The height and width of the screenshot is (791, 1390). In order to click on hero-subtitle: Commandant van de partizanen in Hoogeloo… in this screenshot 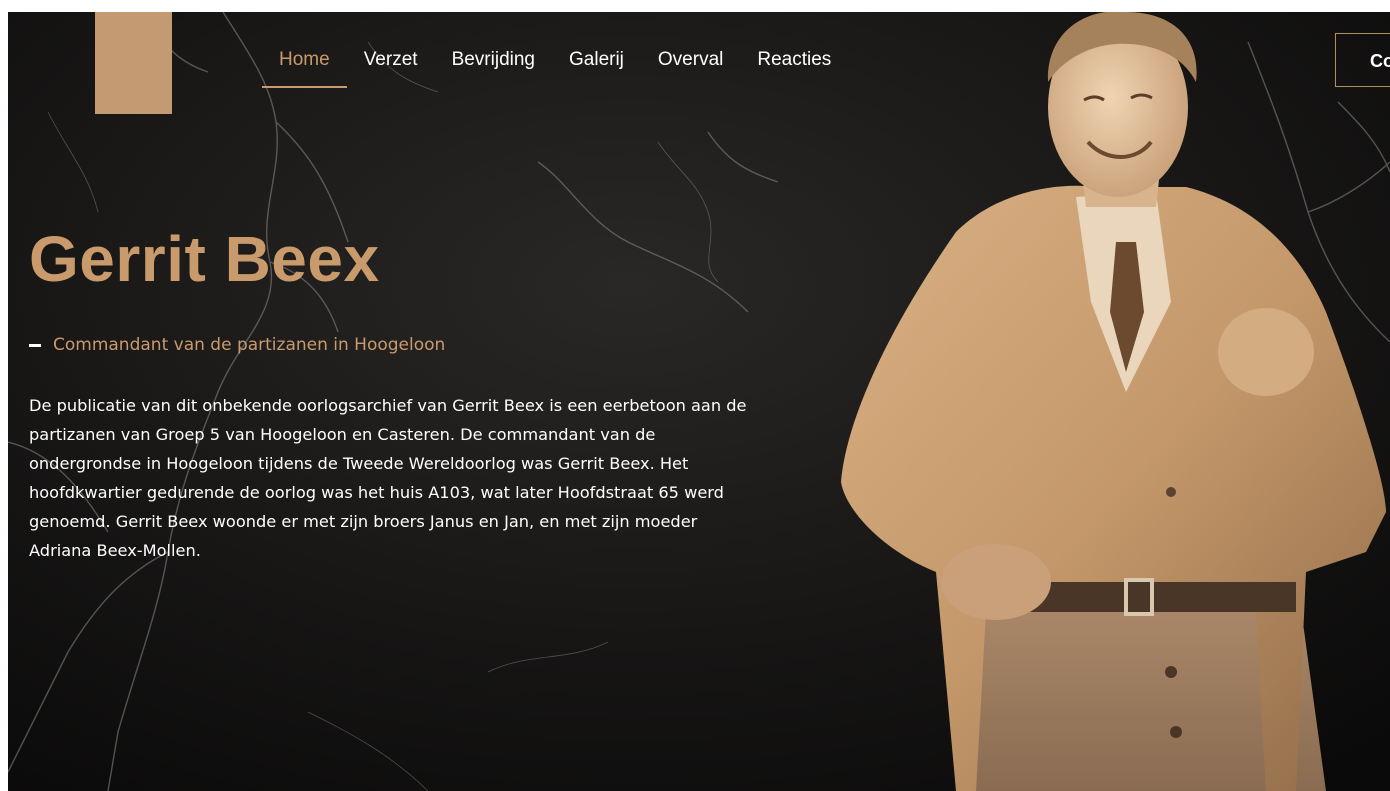, I will do `click(237, 345)`.